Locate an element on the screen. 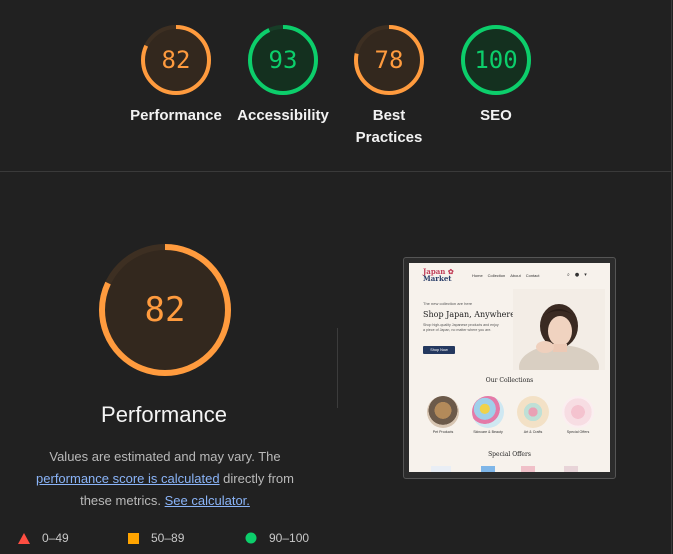  performance-score: 82 is located at coordinates (165, 310).